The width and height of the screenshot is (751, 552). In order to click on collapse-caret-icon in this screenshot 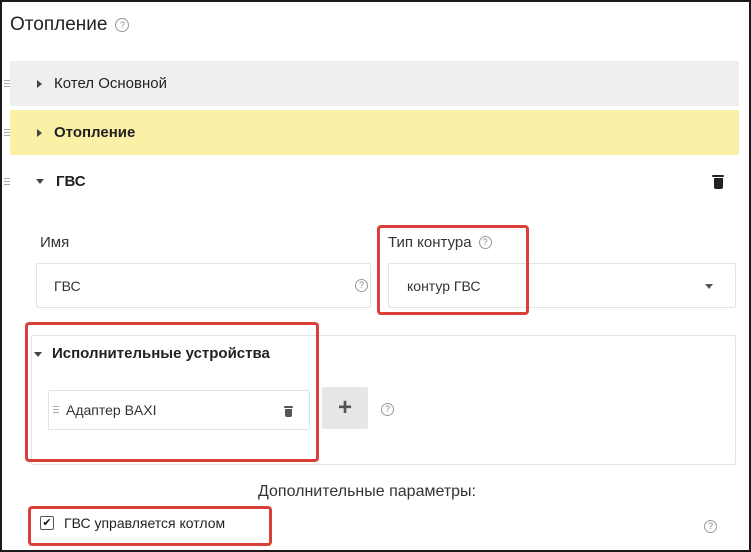, I will do `click(40, 181)`.